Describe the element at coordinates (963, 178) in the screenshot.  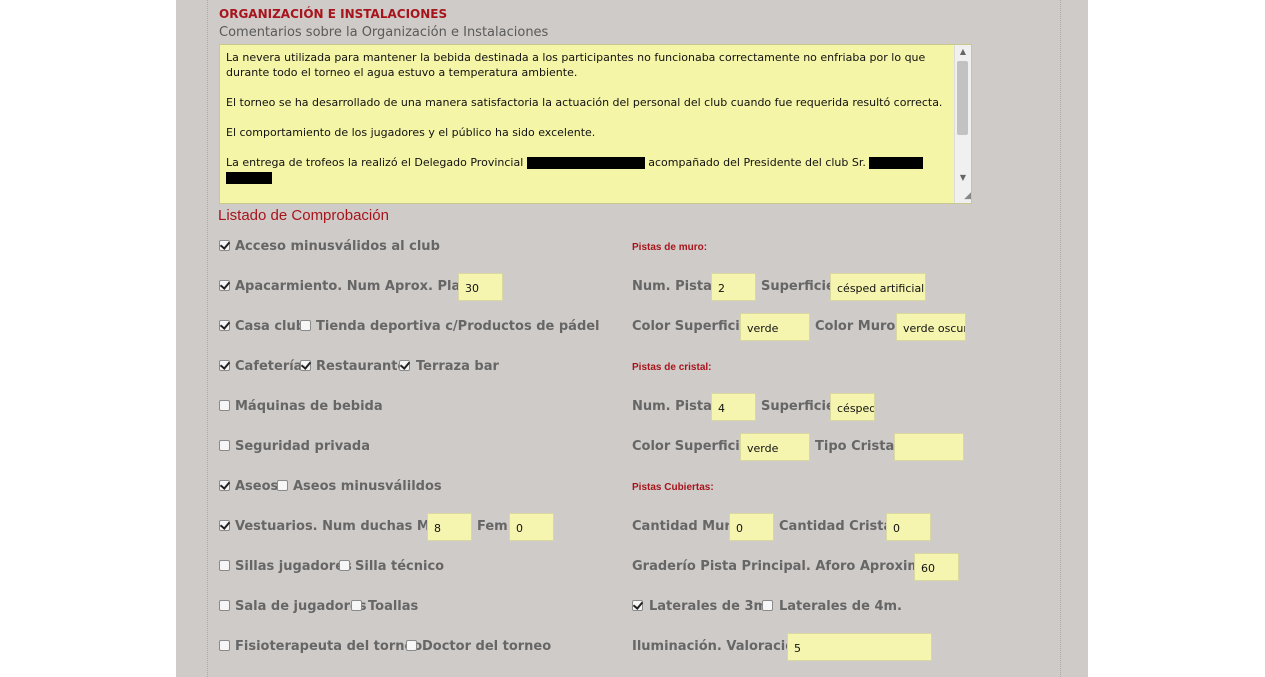
I see `scroll-down-arrow-icon: ▼` at that location.